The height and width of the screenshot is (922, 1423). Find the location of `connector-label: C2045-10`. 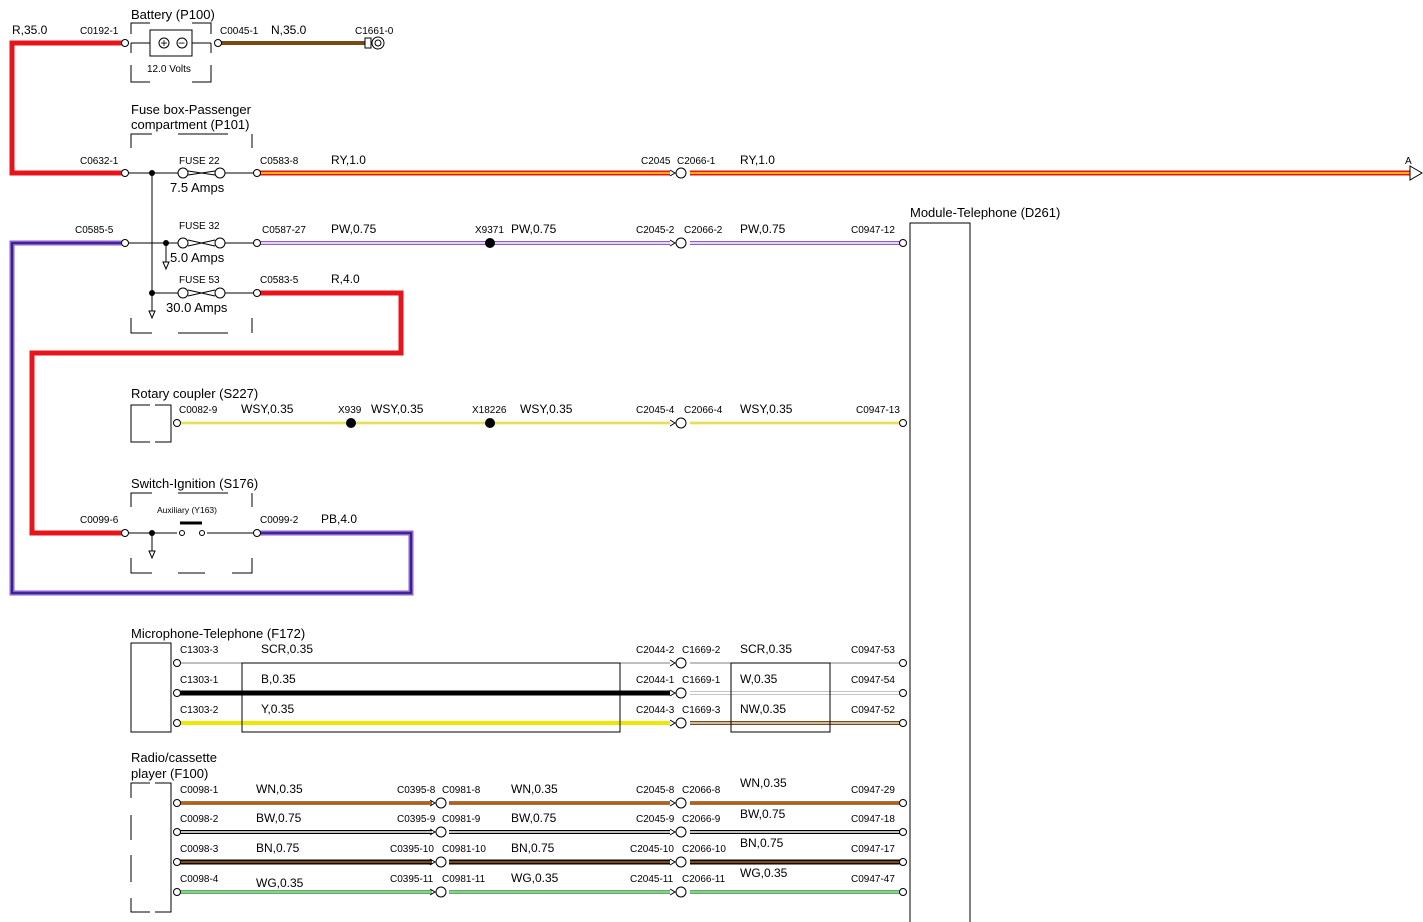

connector-label: C2045-10 is located at coordinates (652, 849).